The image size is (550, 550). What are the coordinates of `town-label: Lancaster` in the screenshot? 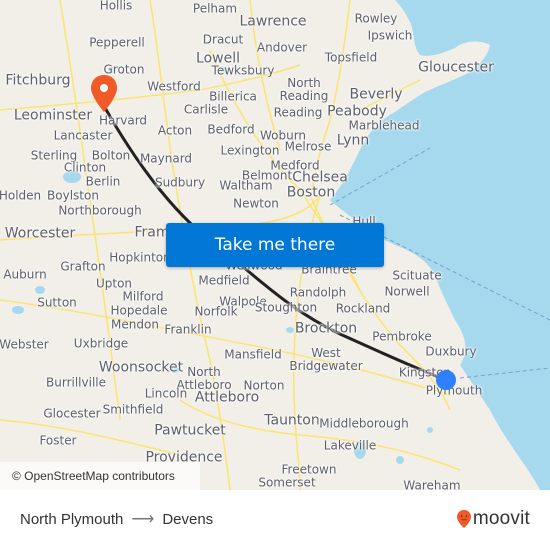 It's located at (83, 135).